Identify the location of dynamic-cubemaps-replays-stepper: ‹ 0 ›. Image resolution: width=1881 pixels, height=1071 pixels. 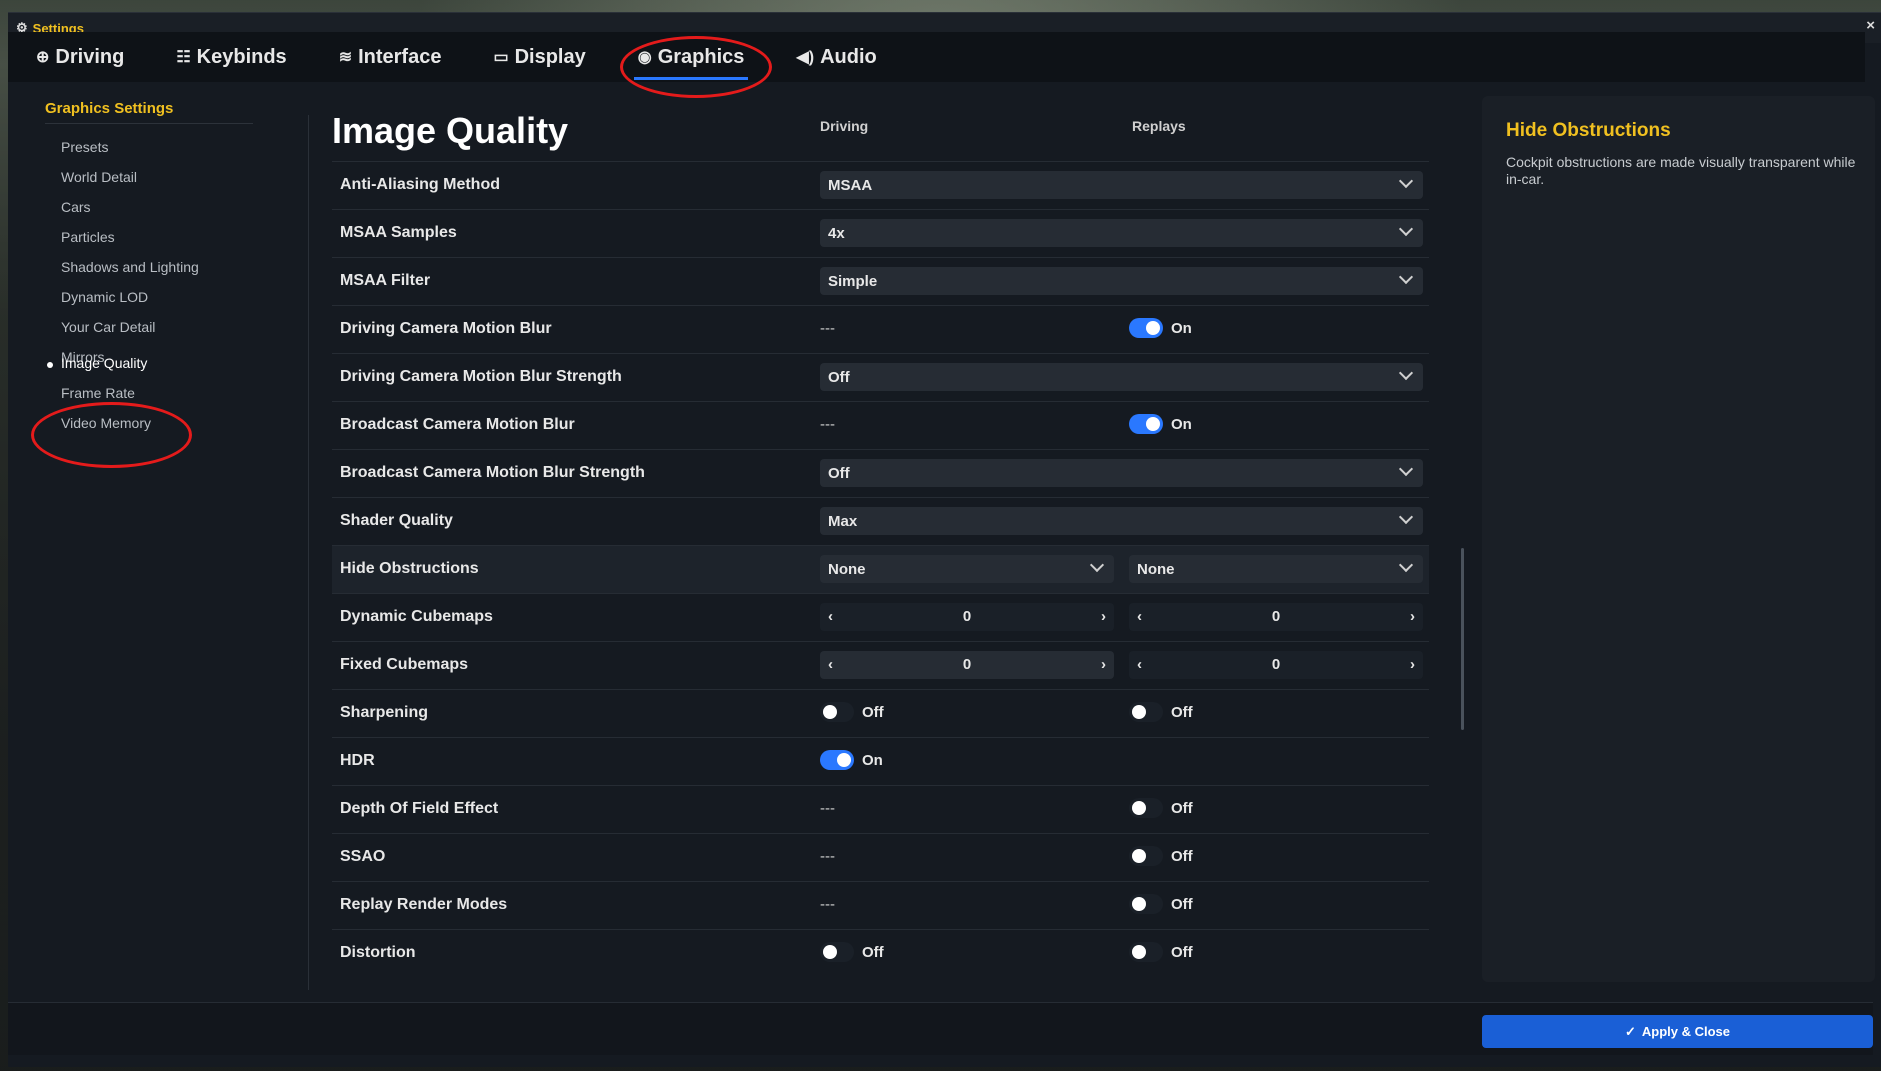
(1276, 617).